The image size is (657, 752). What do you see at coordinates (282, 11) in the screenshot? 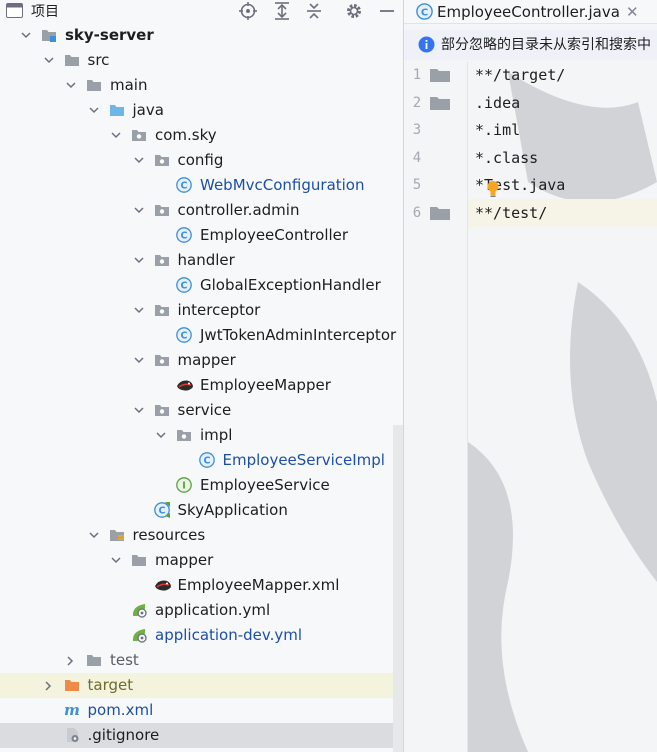
I see `expand-all-icon` at bounding box center [282, 11].